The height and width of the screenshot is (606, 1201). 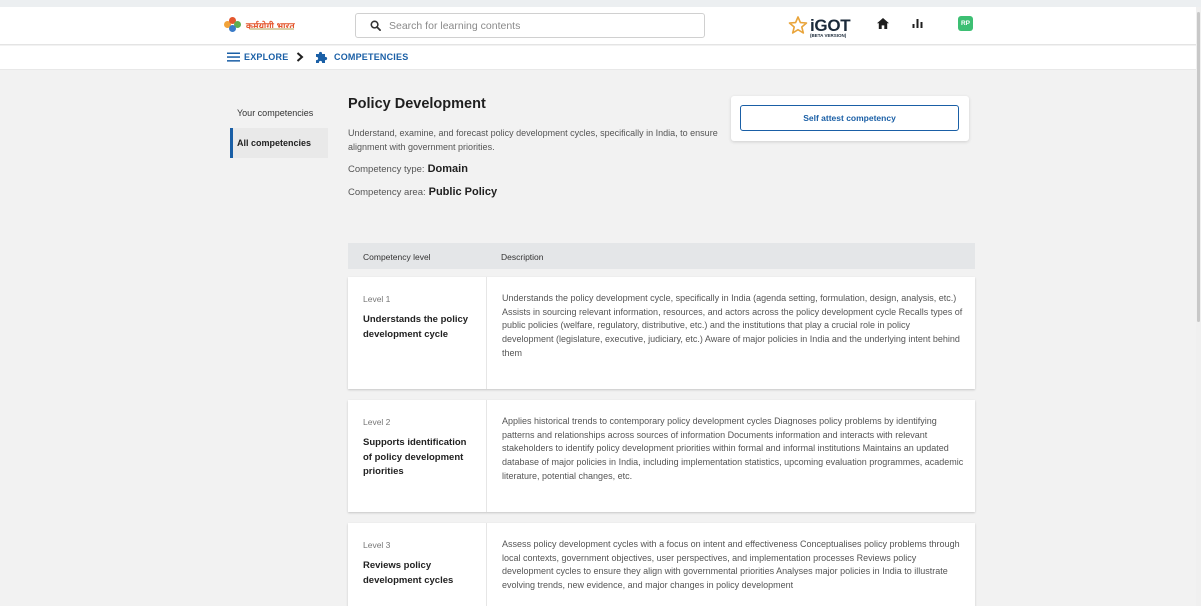 I want to click on sidebar-item-all-competencies: All competencies, so click(x=279, y=143).